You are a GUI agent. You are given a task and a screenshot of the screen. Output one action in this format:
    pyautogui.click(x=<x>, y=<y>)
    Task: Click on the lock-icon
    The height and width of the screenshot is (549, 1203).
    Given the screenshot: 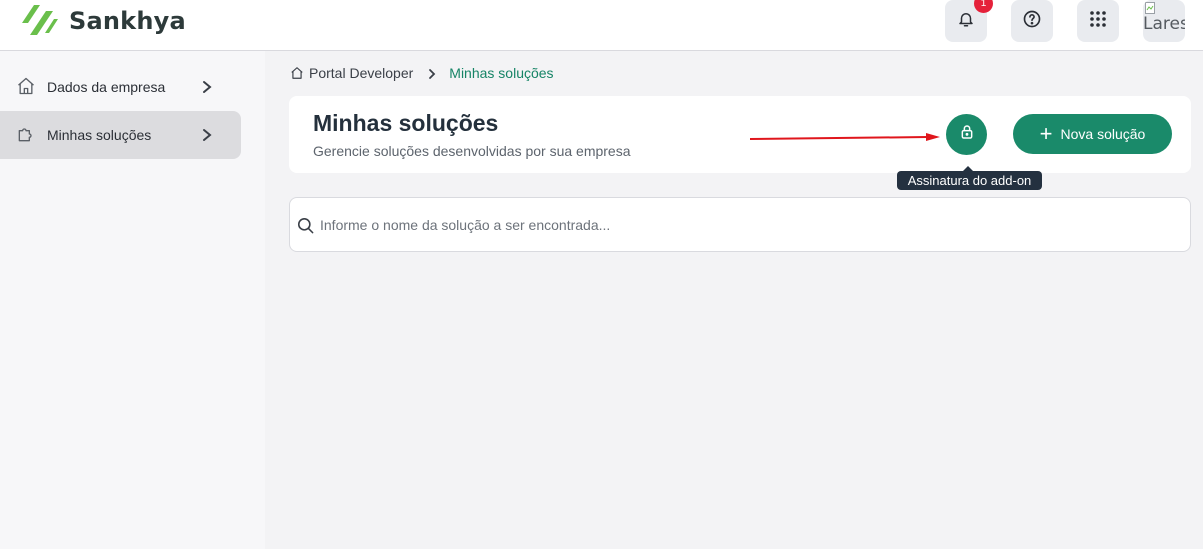 What is the action you would take?
    pyautogui.click(x=967, y=134)
    